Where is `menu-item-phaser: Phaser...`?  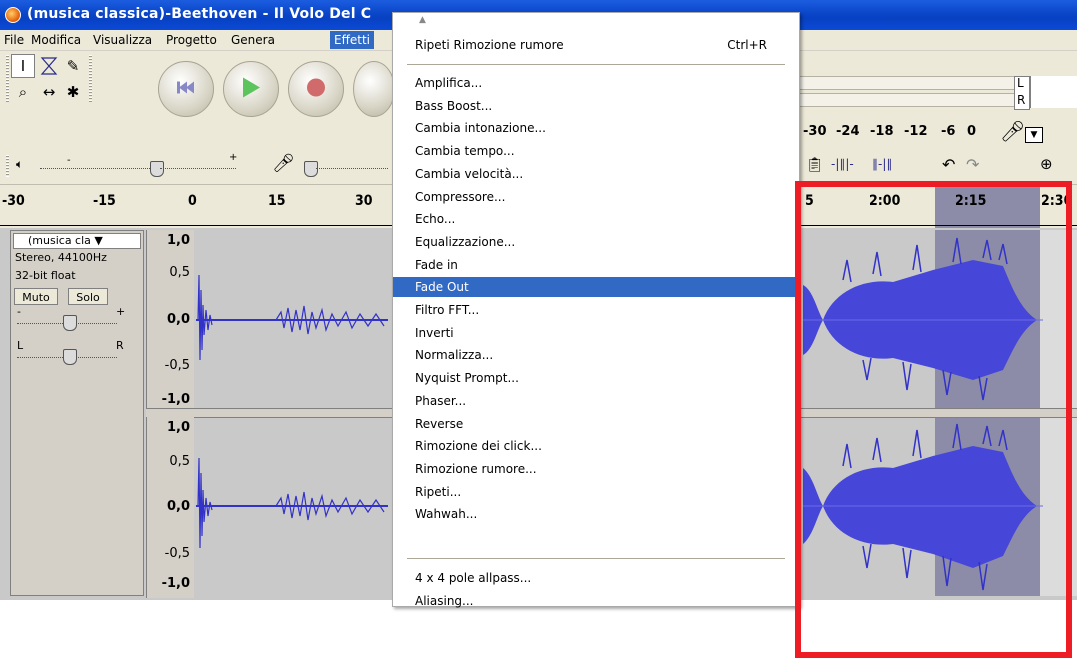 menu-item-phaser: Phaser... is located at coordinates (595, 401).